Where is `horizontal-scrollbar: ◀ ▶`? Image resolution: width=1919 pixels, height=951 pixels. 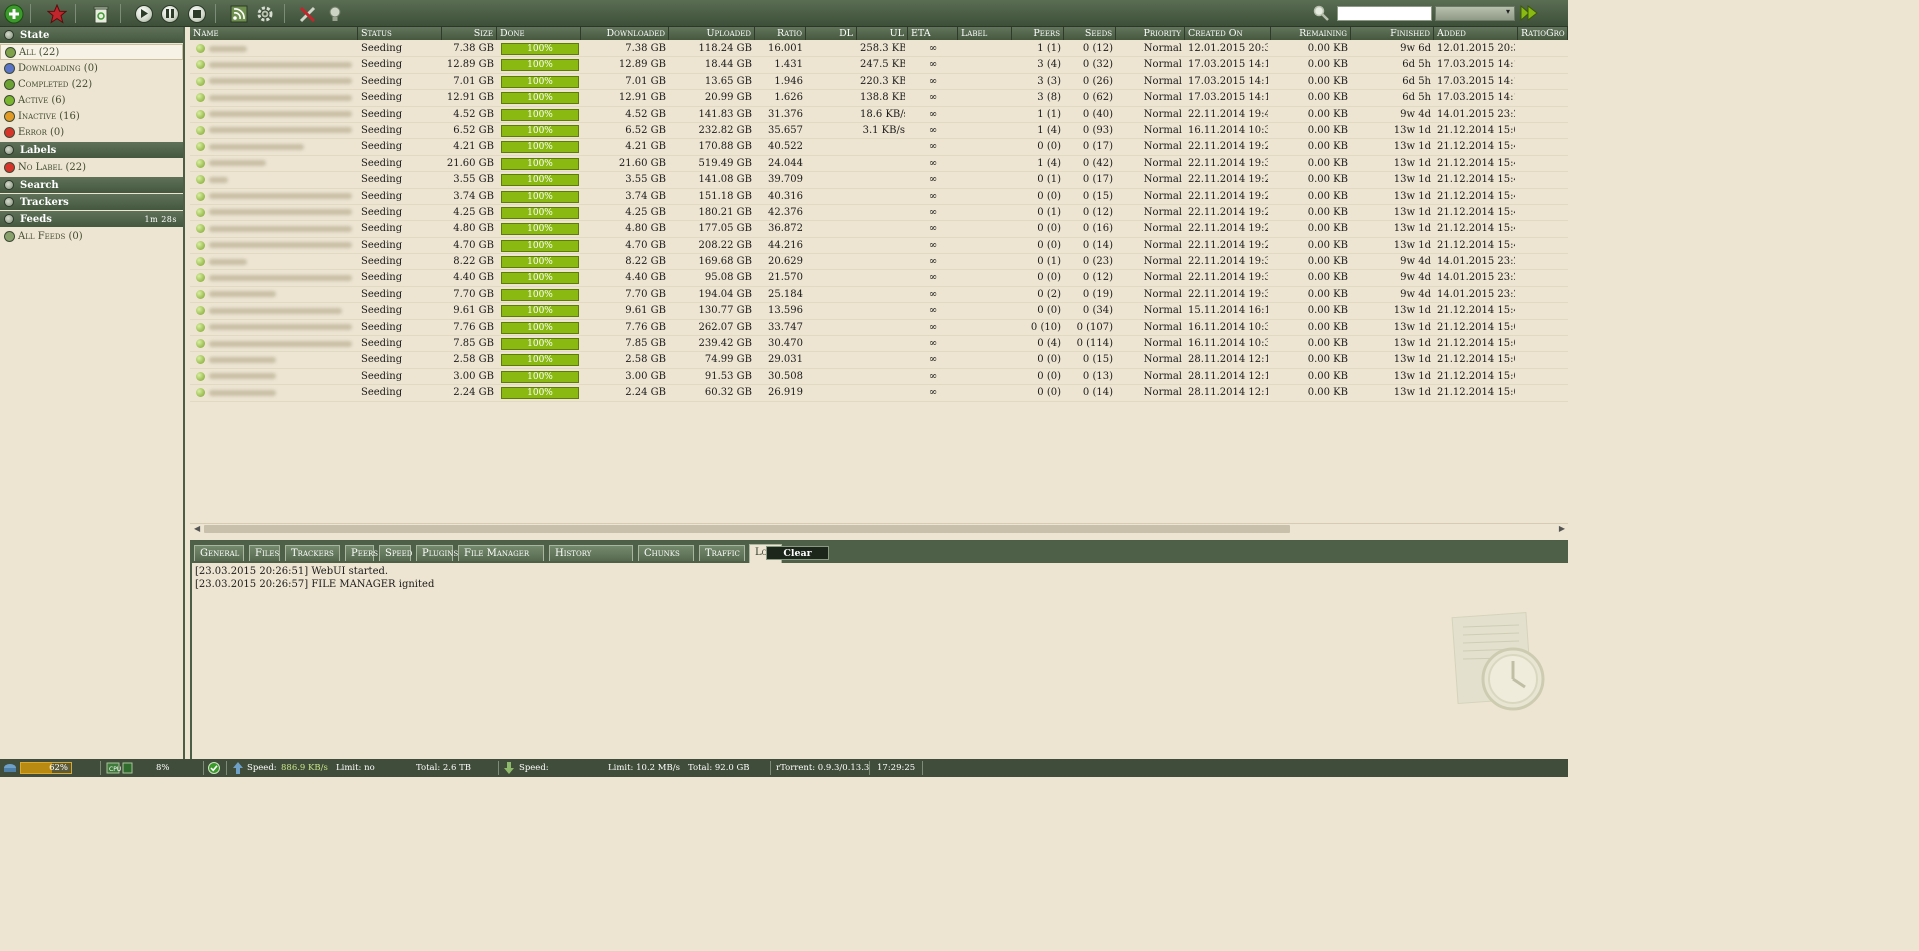 horizontal-scrollbar: ◀ ▶ is located at coordinates (879, 528).